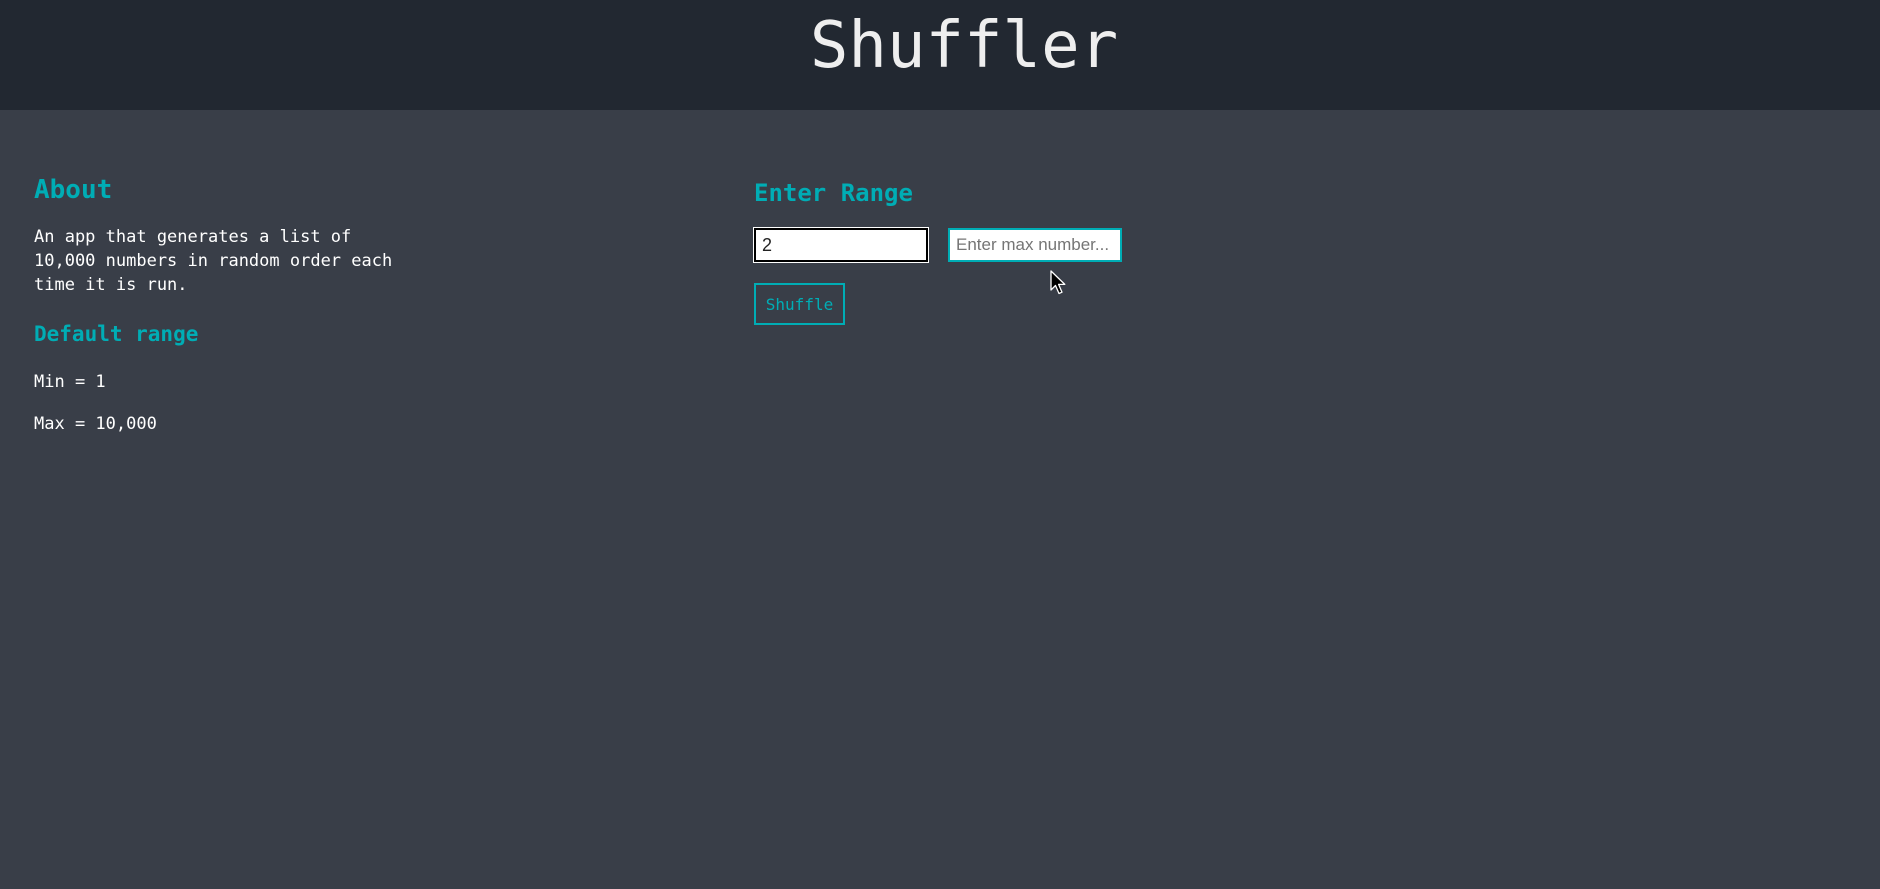 Image resolution: width=1880 pixels, height=889 pixels. I want to click on app-header: Shuffler, so click(940, 55).